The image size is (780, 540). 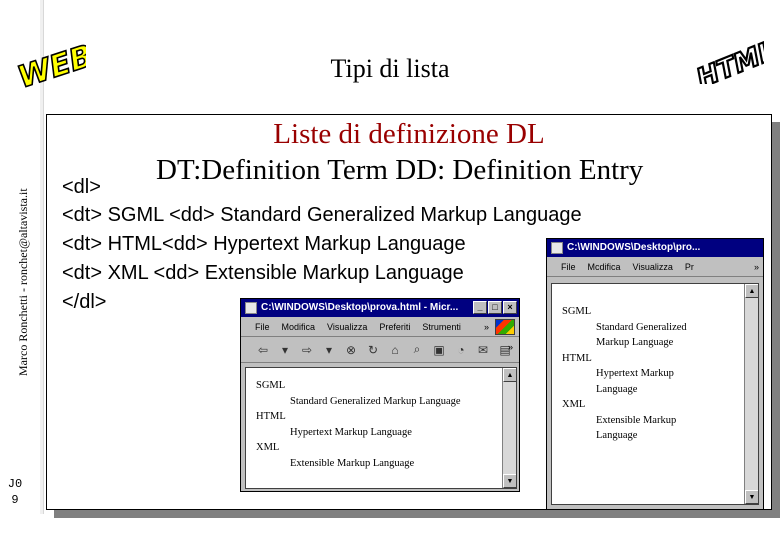 I want to click on menu-preferiti: Pr, so click(x=689, y=266).